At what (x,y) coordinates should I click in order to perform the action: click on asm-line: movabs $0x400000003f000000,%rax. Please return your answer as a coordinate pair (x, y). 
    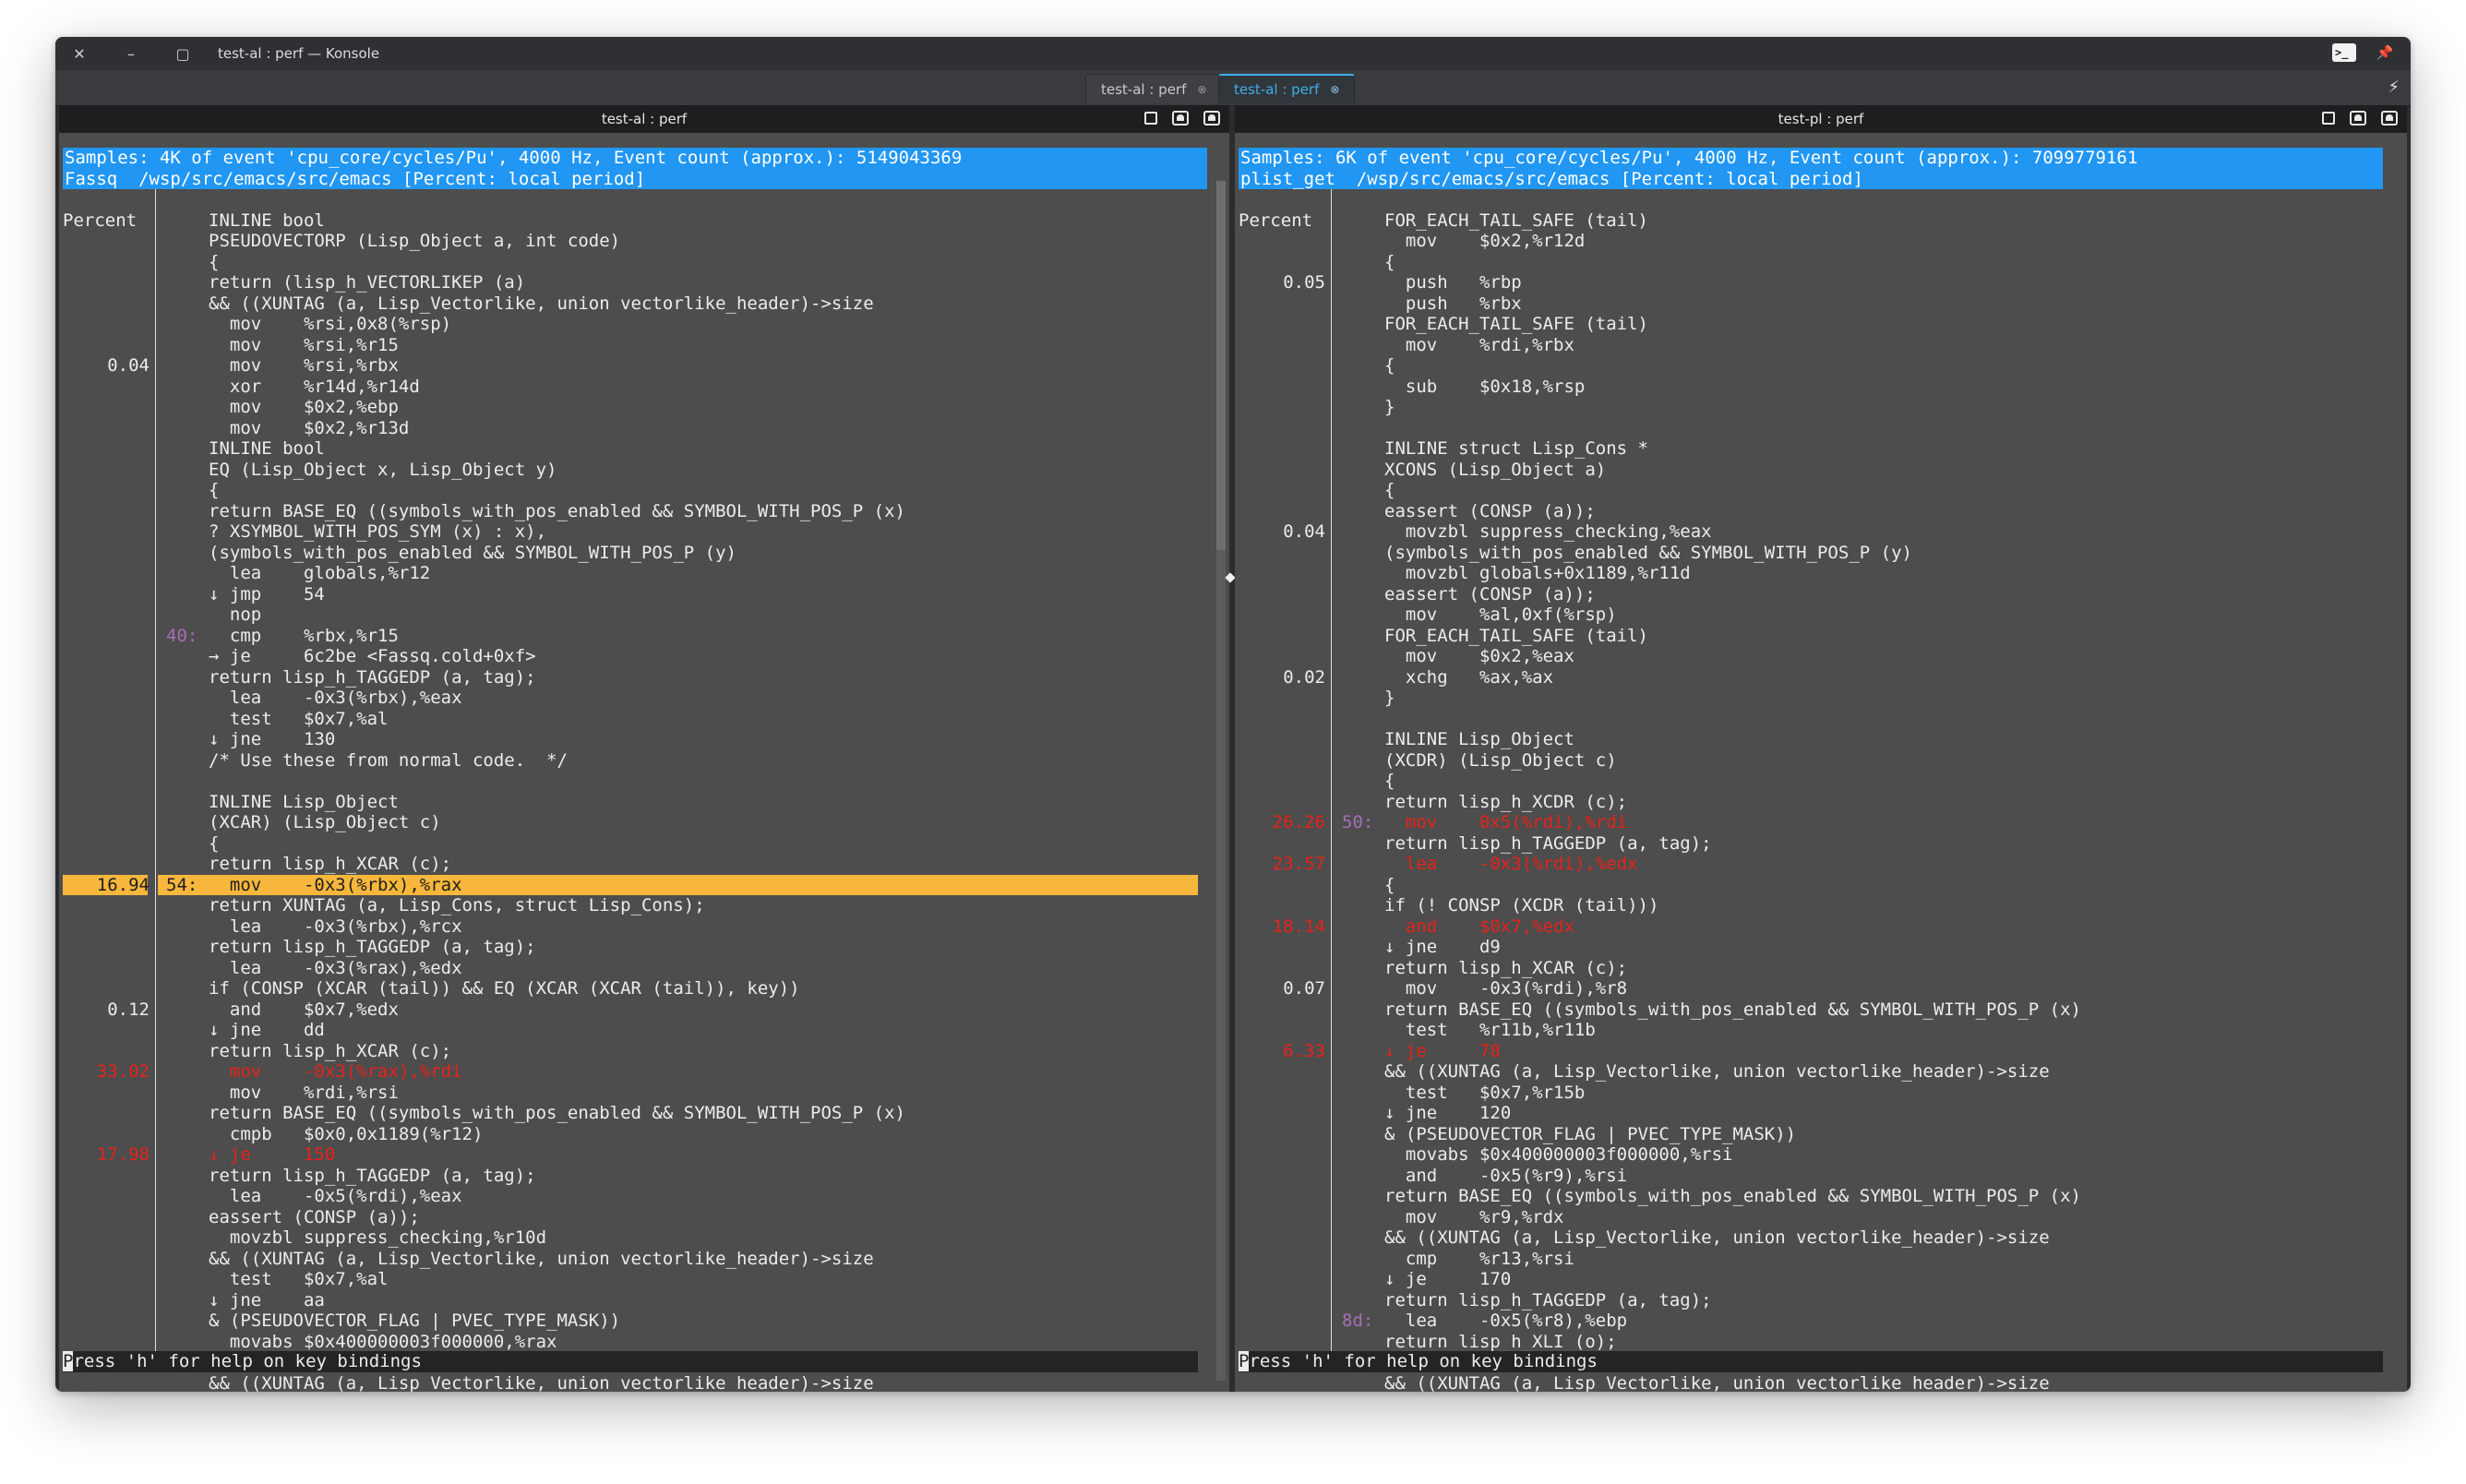
    Looking at the image, I should click on (630, 1342).